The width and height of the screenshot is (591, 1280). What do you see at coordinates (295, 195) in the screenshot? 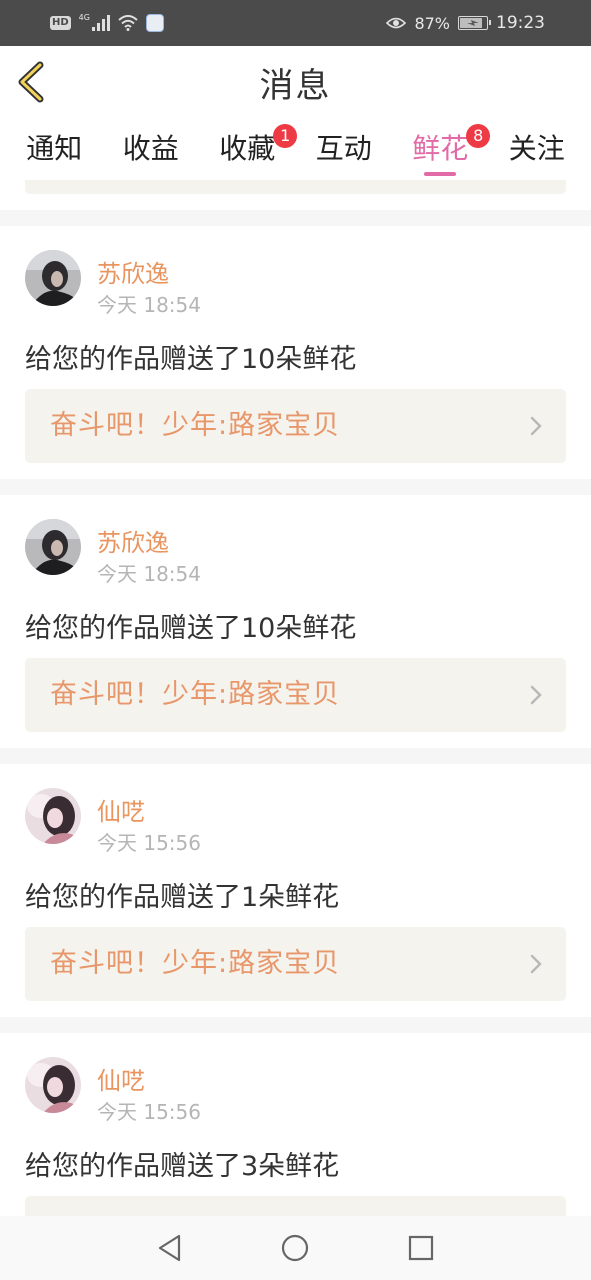
I see `message-card-partial` at bounding box center [295, 195].